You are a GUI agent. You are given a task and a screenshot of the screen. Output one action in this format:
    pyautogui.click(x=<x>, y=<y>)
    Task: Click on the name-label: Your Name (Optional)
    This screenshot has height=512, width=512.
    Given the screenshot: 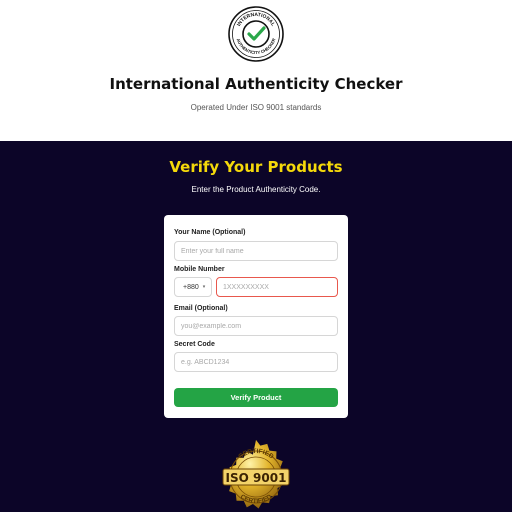 What is the action you would take?
    pyautogui.click(x=210, y=232)
    